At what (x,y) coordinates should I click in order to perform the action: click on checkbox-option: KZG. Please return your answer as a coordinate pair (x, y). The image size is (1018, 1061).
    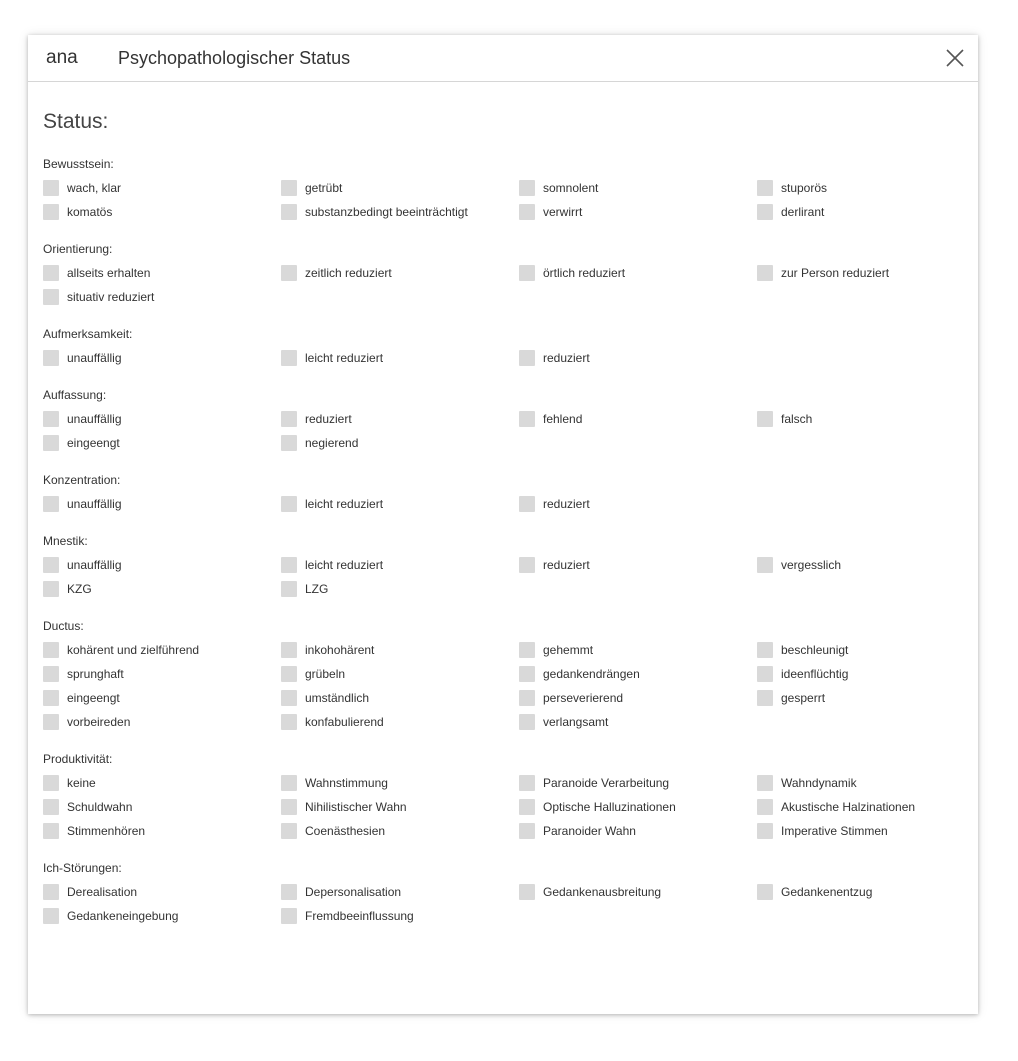
    Looking at the image, I should click on (162, 589).